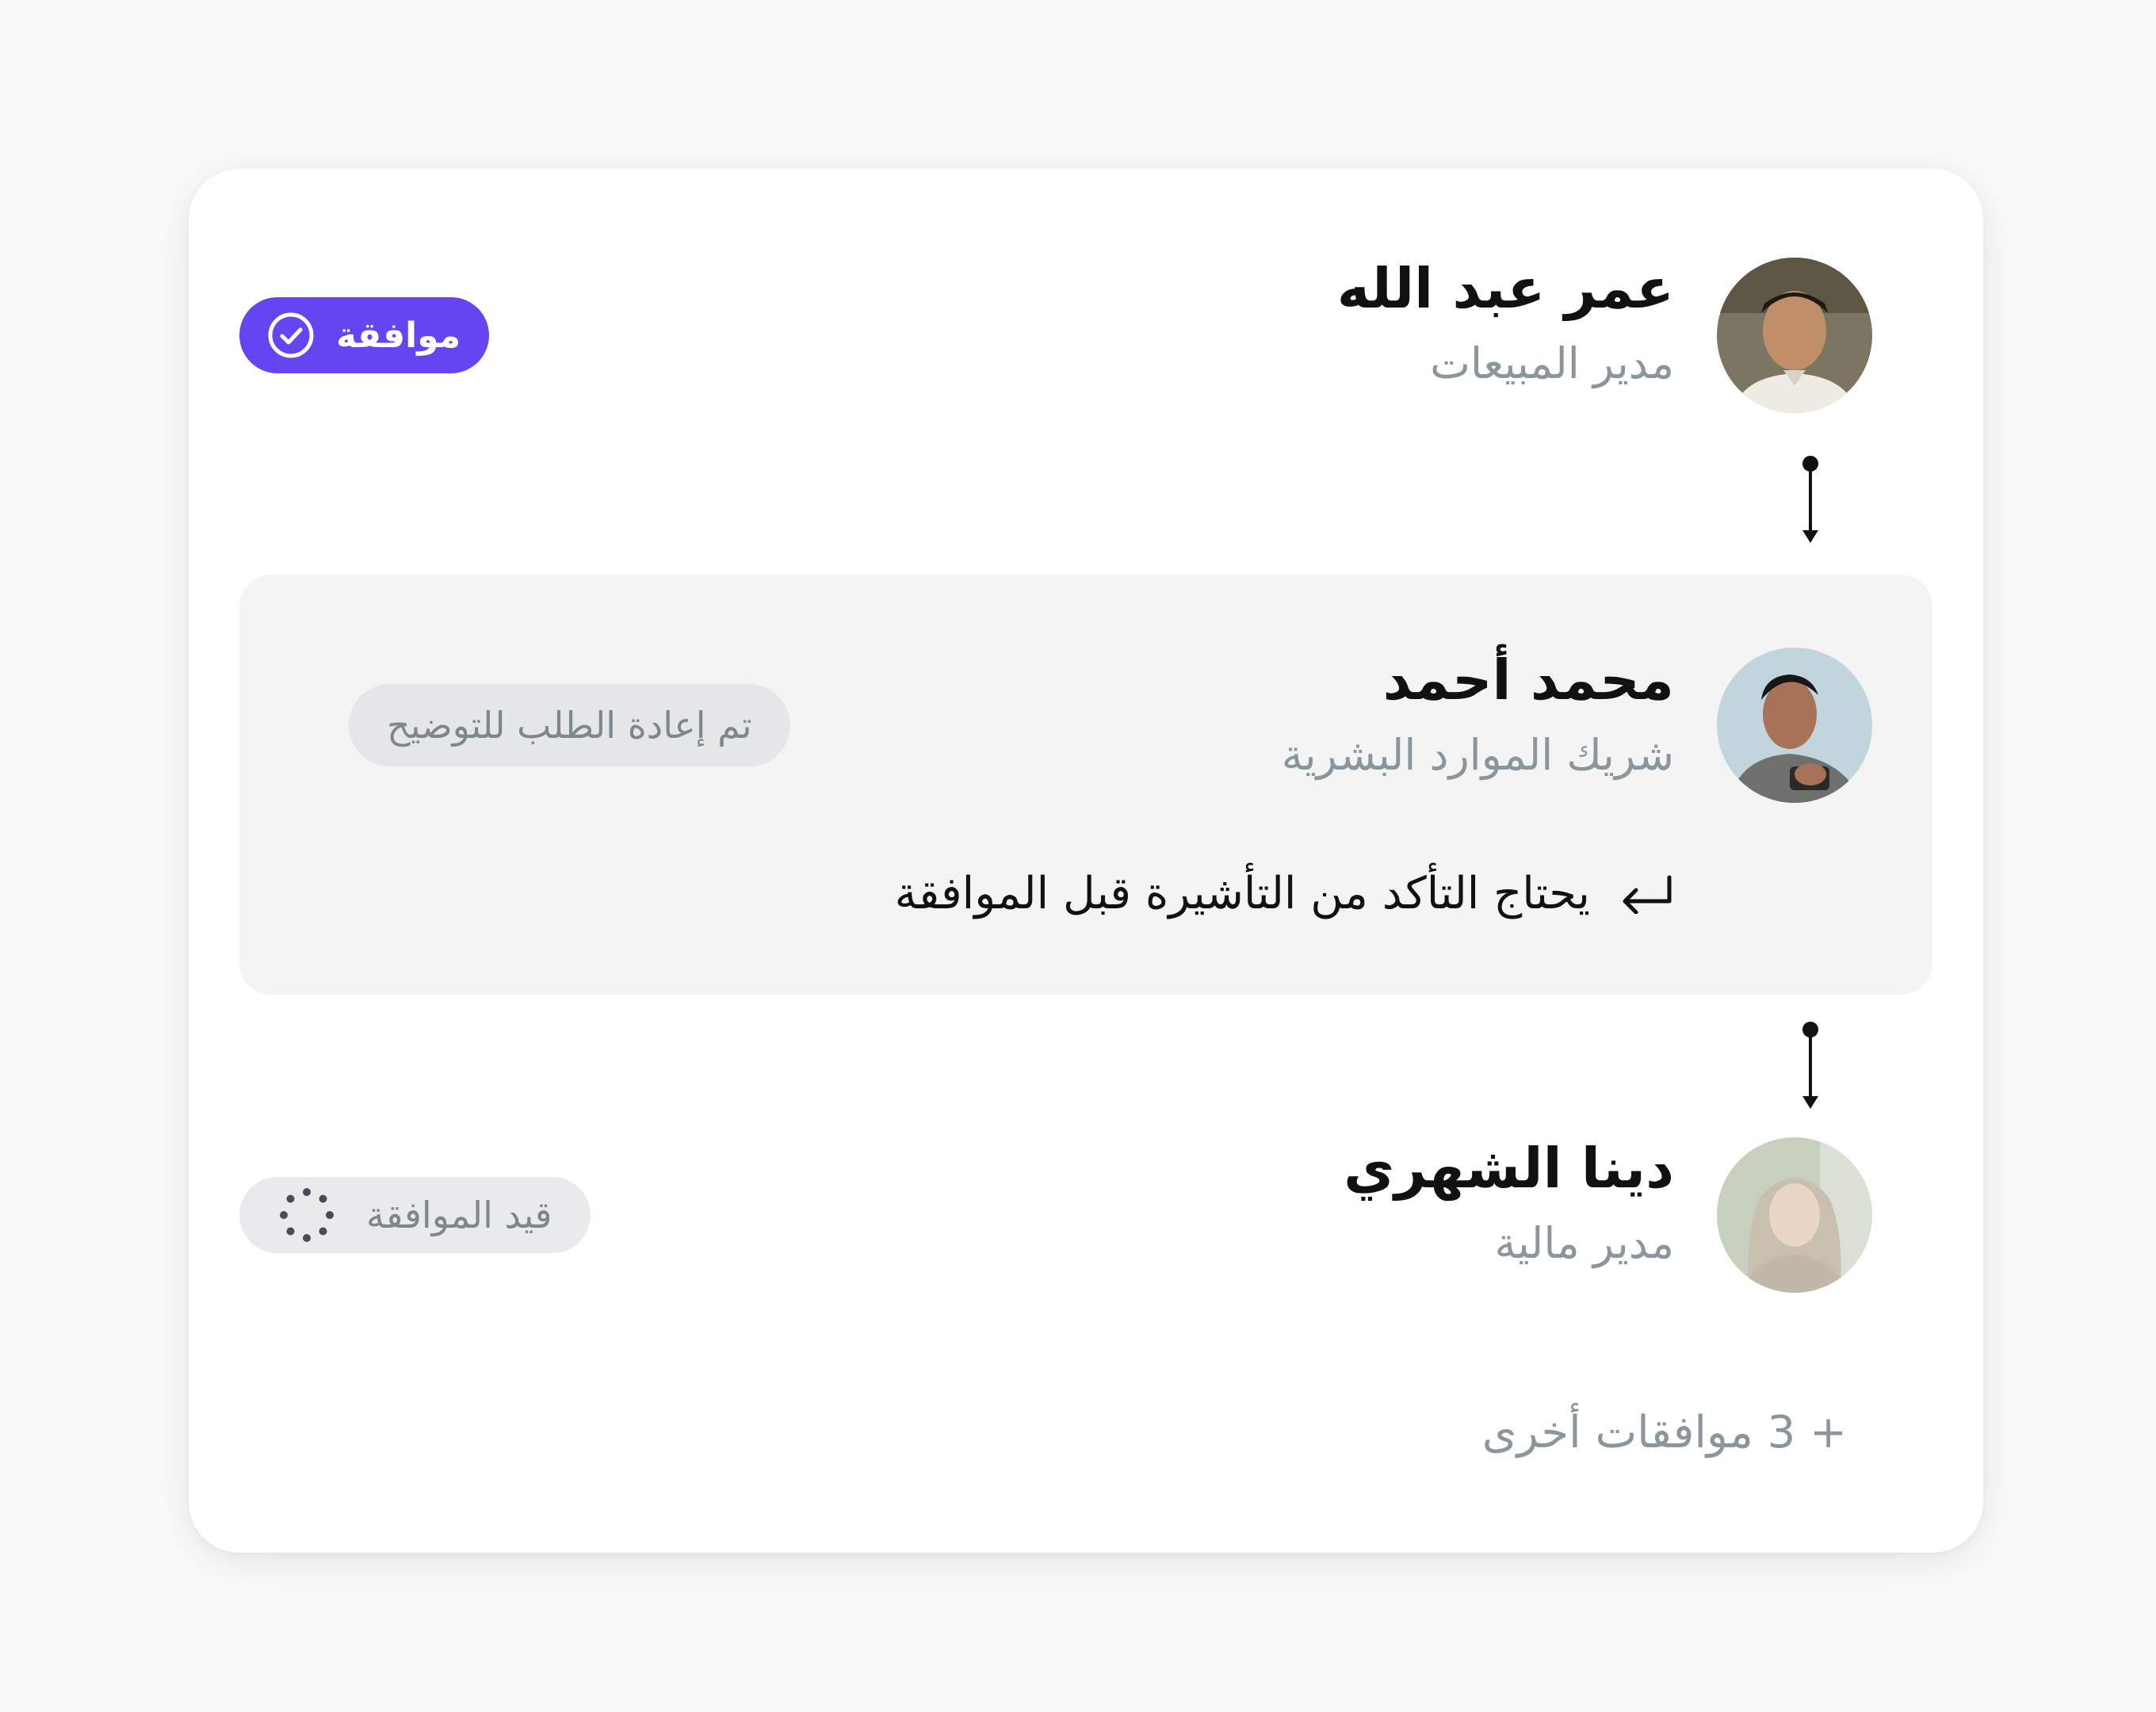 This screenshot has width=2156, height=1712. Describe the element at coordinates (290, 335) in the screenshot. I see `check-circle-icon` at that location.